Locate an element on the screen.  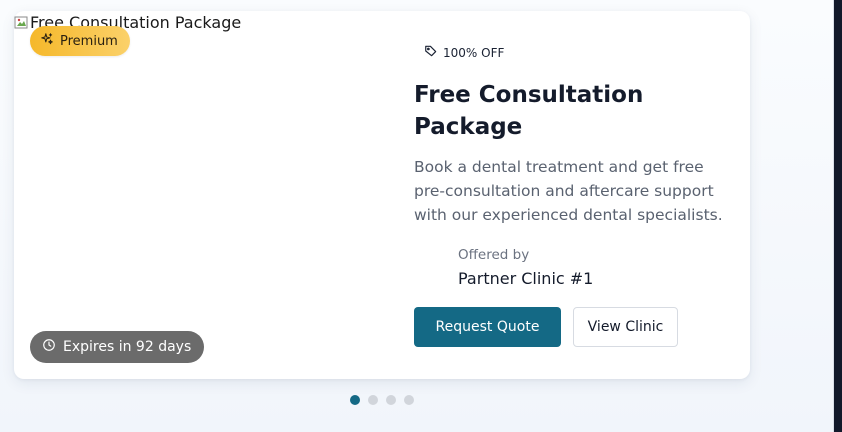
clinic-name: Partner Clinic #1 is located at coordinates (526, 278).